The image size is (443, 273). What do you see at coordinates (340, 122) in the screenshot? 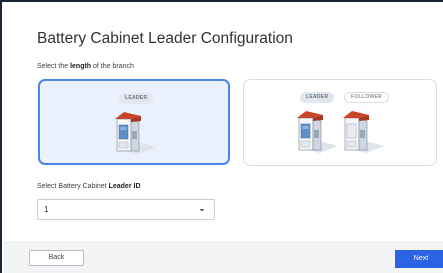
I see `branch-option-leader-follower: LEADER FOLLOWER` at bounding box center [340, 122].